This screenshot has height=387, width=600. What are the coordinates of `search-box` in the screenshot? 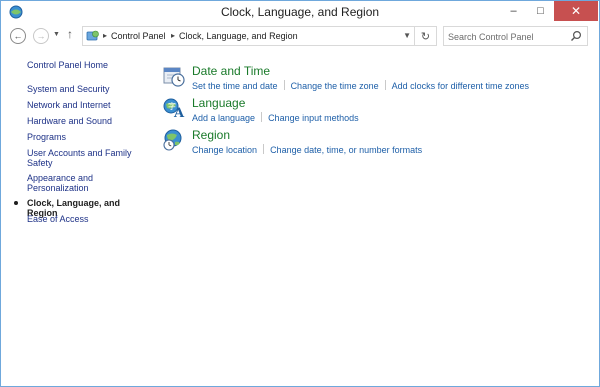 It's located at (515, 36).